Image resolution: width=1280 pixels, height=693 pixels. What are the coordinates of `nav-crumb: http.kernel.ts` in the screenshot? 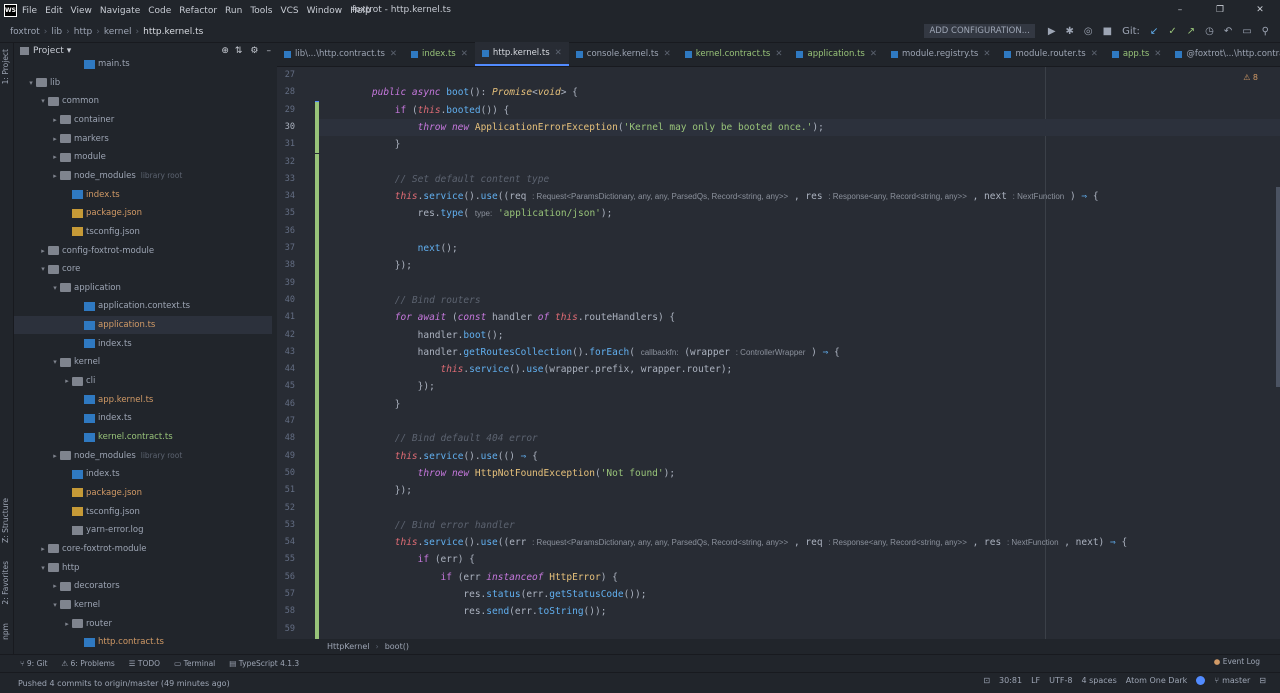 It's located at (173, 32).